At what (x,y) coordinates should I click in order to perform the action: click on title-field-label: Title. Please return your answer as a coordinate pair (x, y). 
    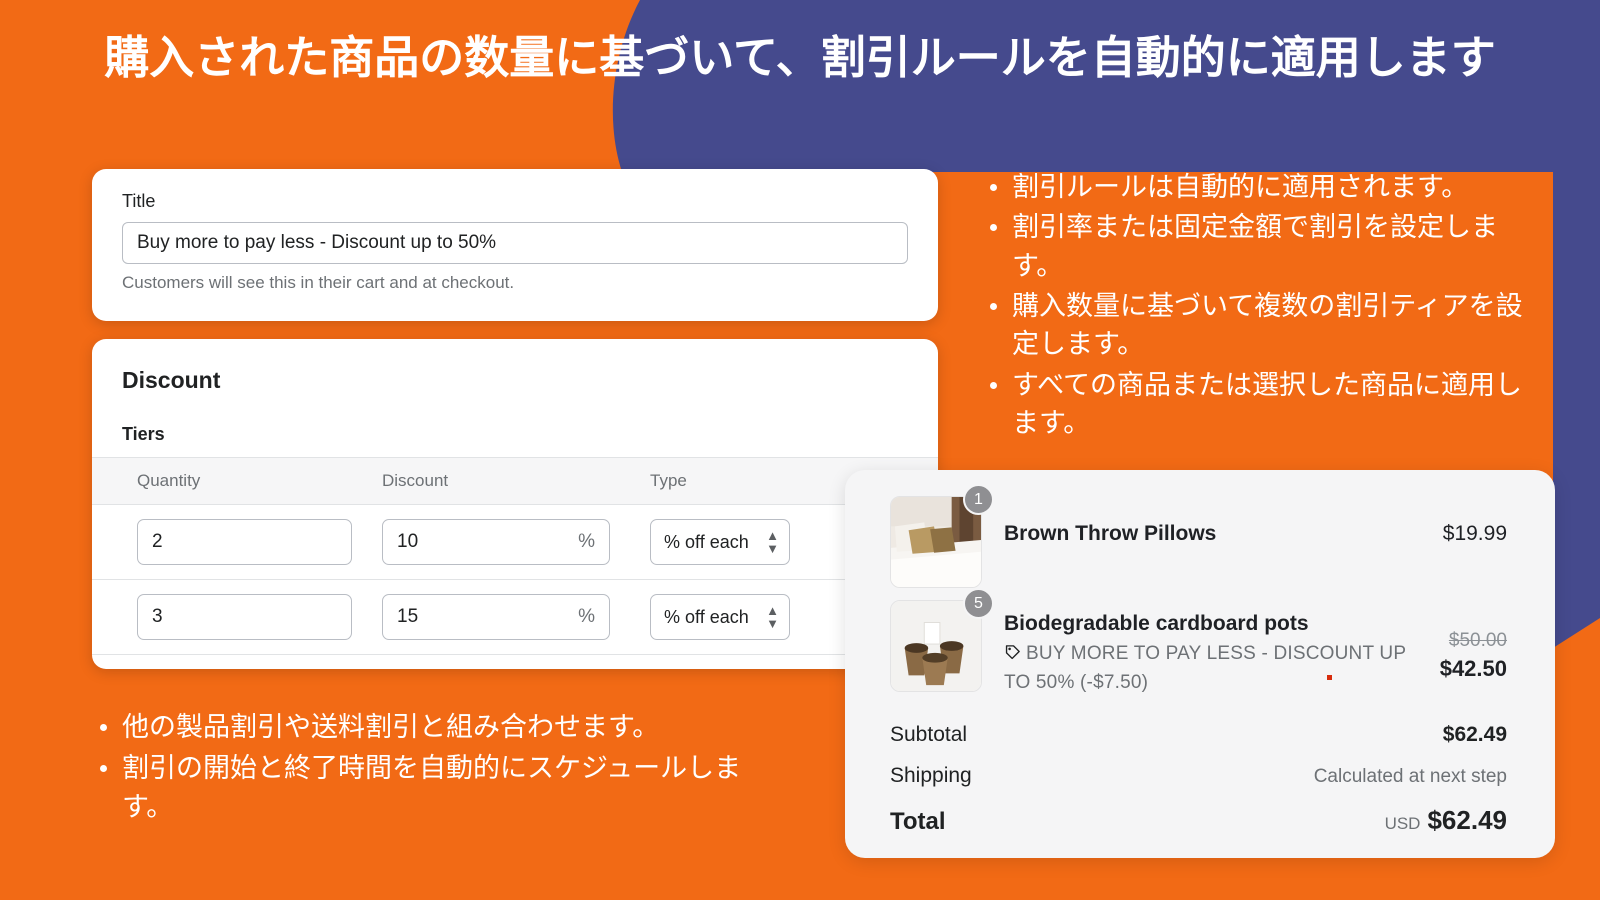
    Looking at the image, I should click on (139, 201).